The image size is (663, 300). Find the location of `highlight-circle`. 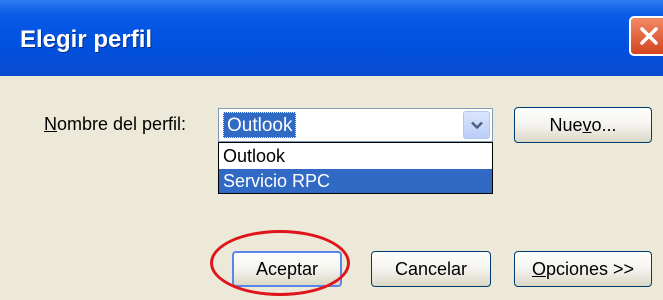

highlight-circle is located at coordinates (280, 263).